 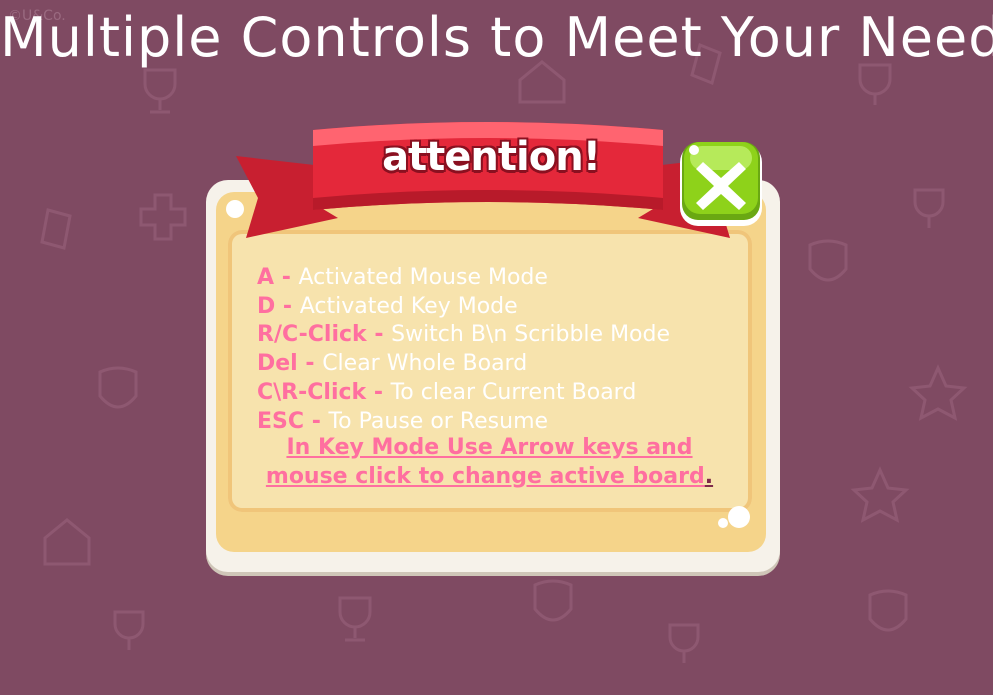 What do you see at coordinates (491, 157) in the screenshot?
I see `ribbon-title: attention!` at bounding box center [491, 157].